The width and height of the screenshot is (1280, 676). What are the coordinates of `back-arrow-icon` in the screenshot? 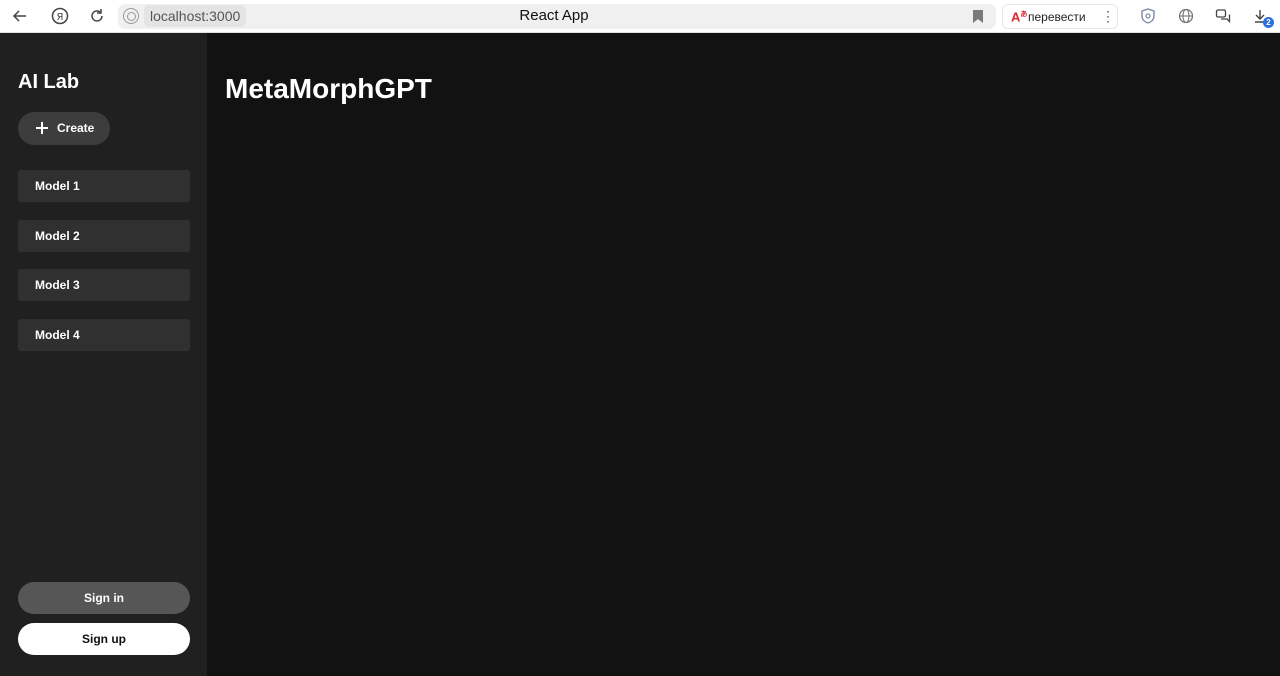 It's located at (20, 16).